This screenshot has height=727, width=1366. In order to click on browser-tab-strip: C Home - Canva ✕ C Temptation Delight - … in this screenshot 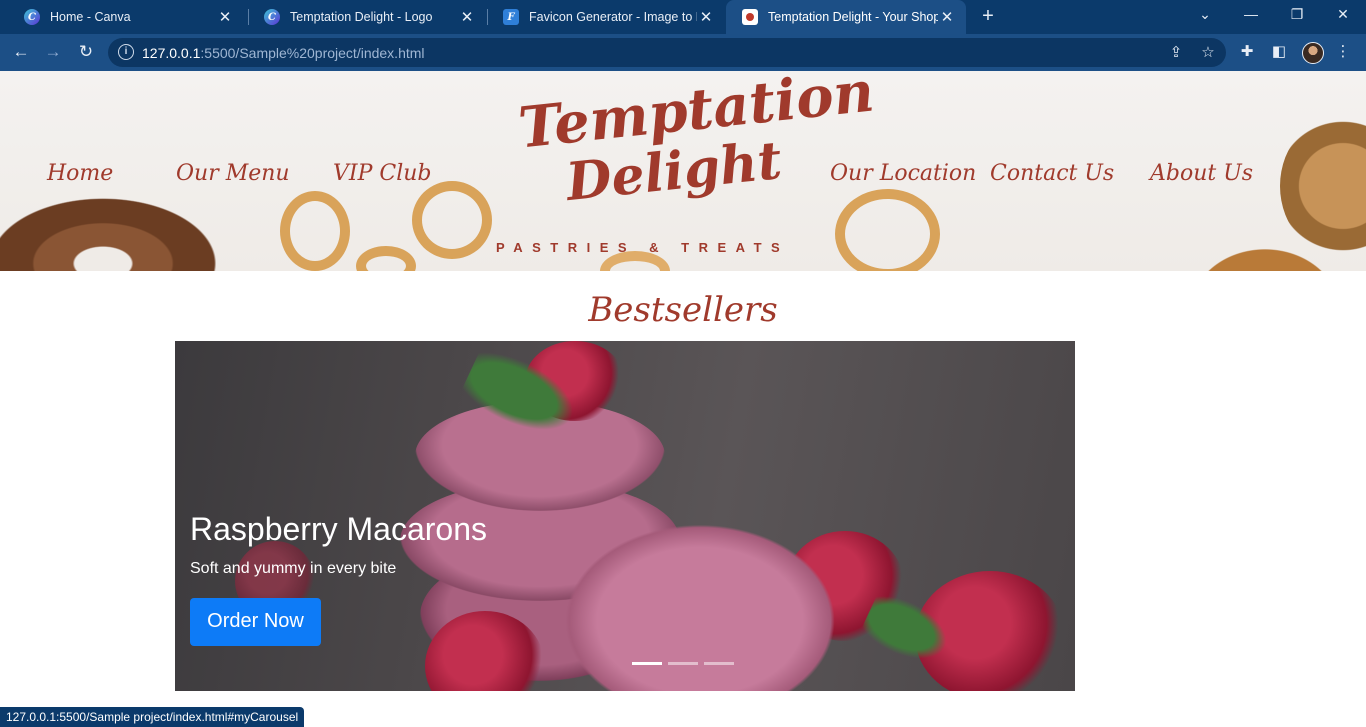, I will do `click(683, 17)`.